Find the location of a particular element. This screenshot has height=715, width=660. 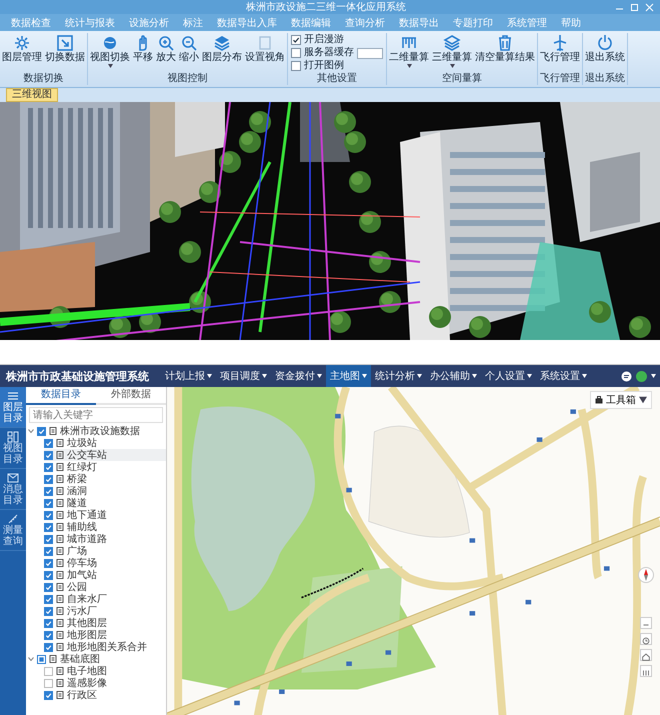

tree-item: 隧道 is located at coordinates (105, 503).